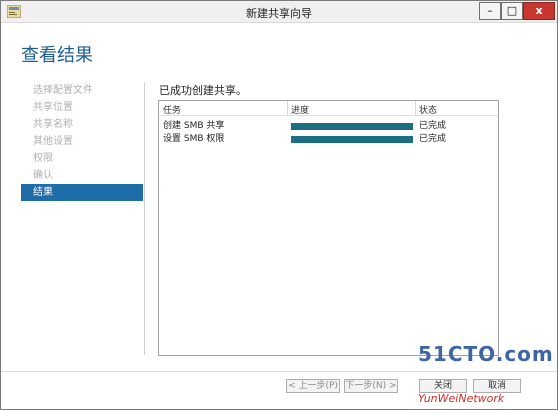  I want to click on window-title: 新建共享向导, so click(279, 13).